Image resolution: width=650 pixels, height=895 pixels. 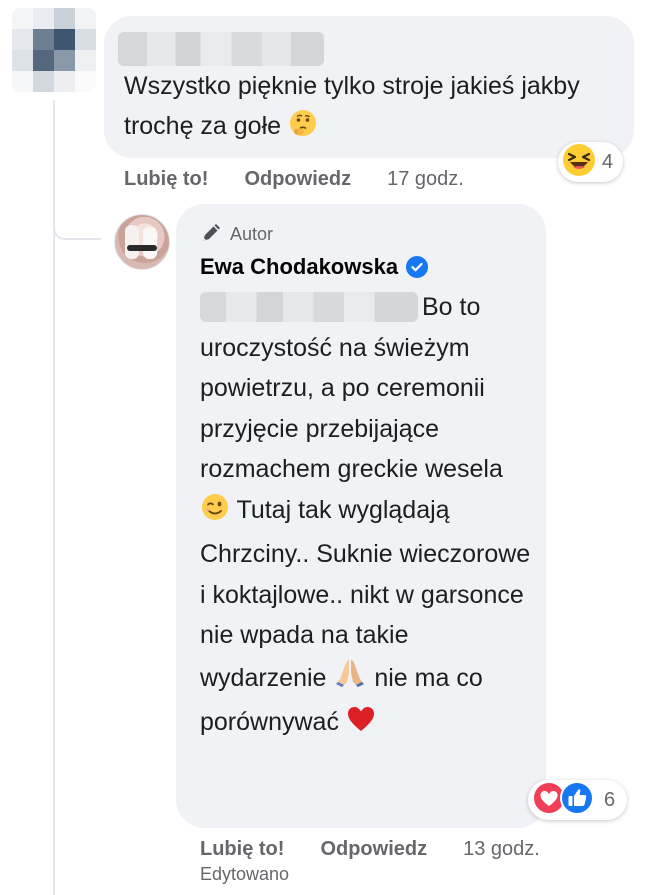 I want to click on reply-connector-line, so click(x=77, y=233).